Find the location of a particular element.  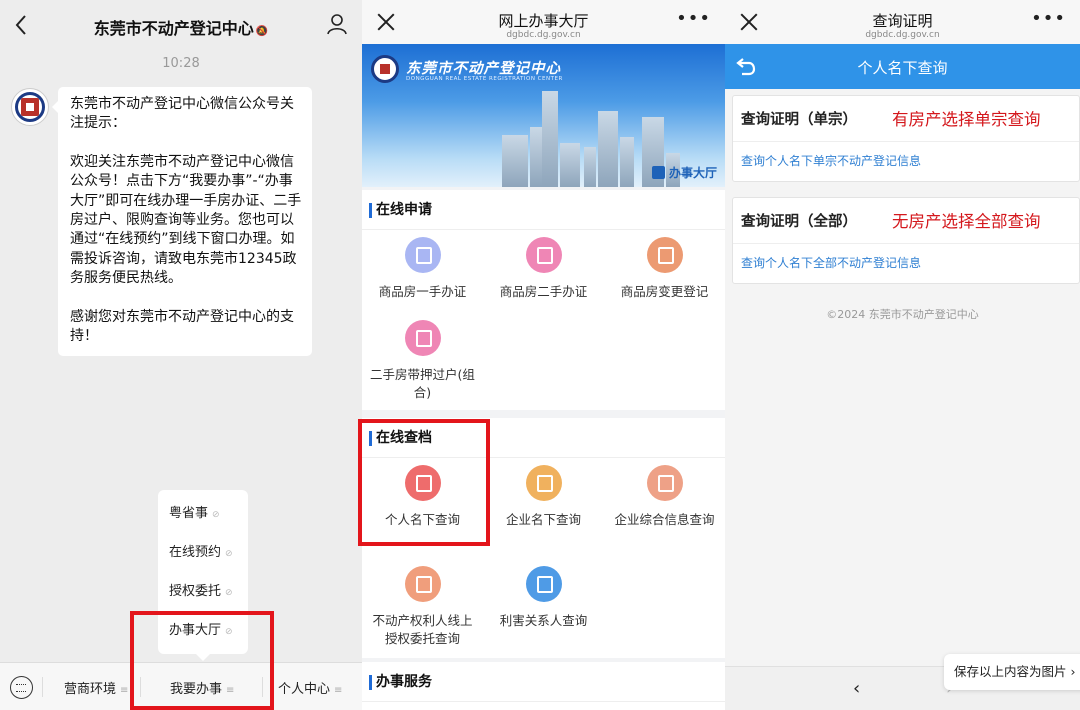

bar-title: 个人名下查询 is located at coordinates (902, 68).